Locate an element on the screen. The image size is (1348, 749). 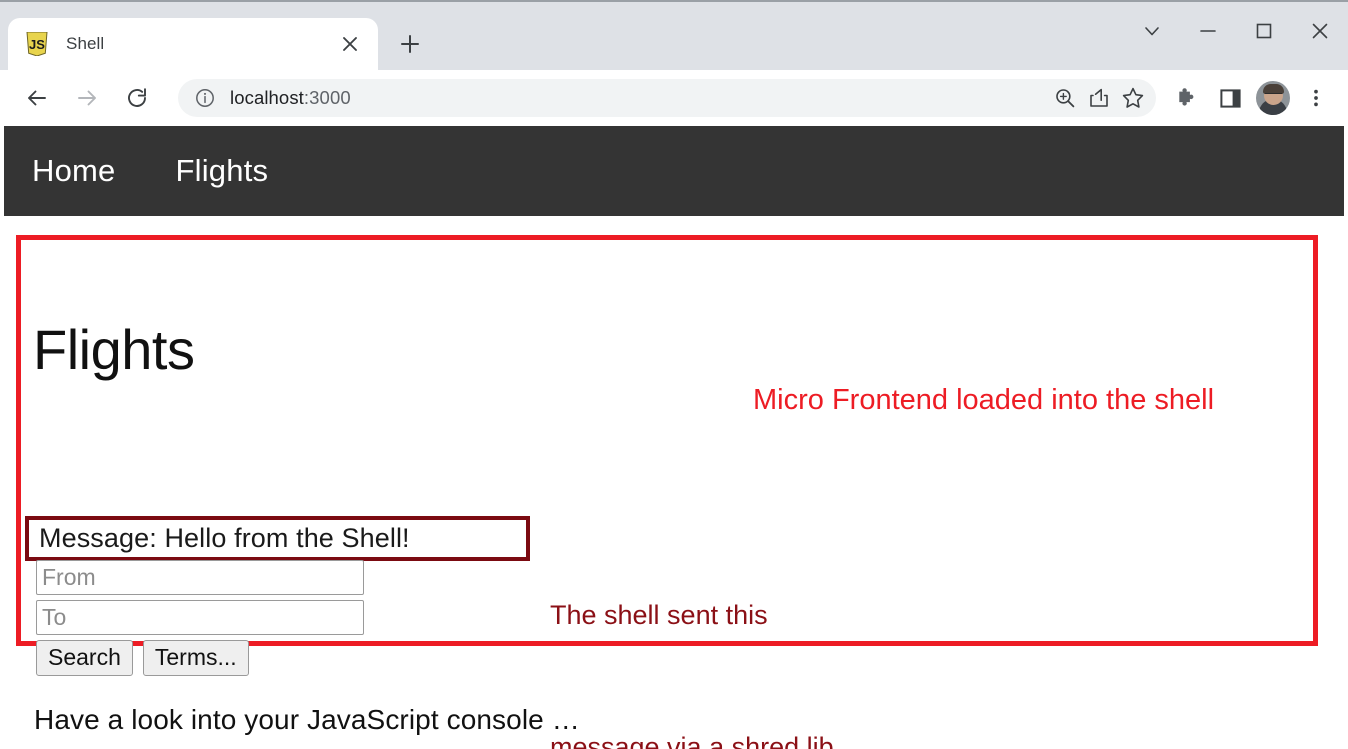
browser-tab-shell: JS Shell is located at coordinates (193, 44).